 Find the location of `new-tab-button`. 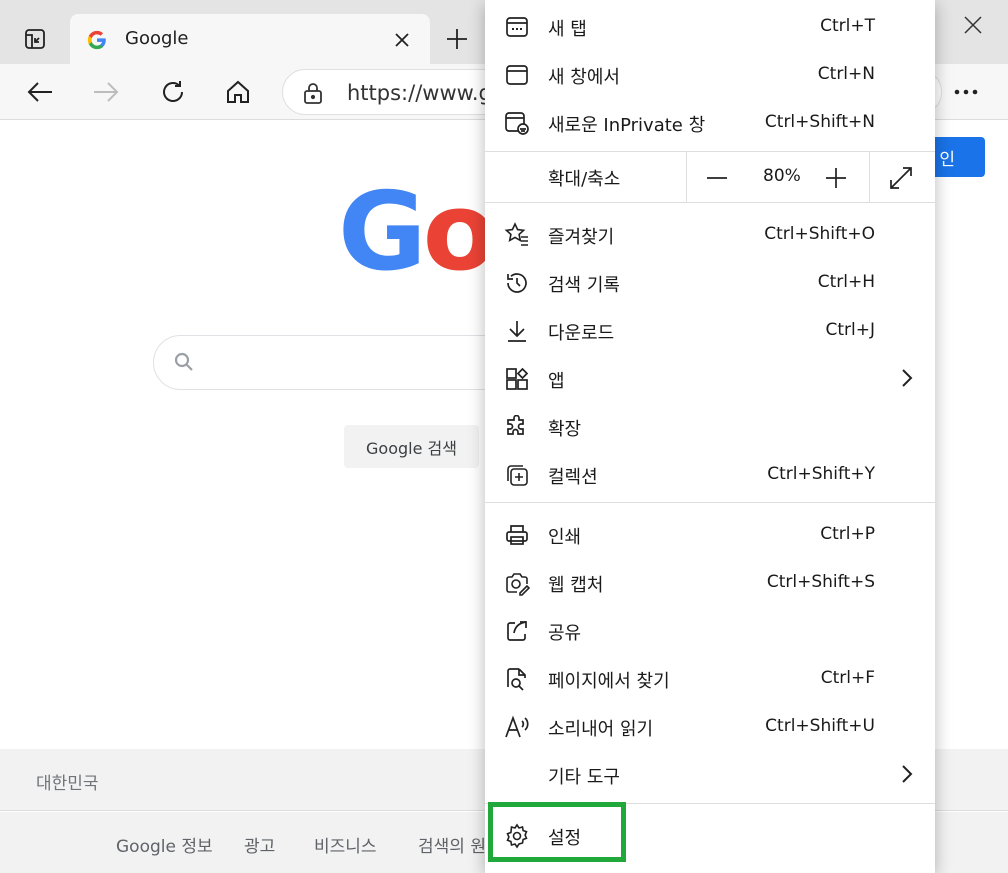

new-tab-button is located at coordinates (457, 39).